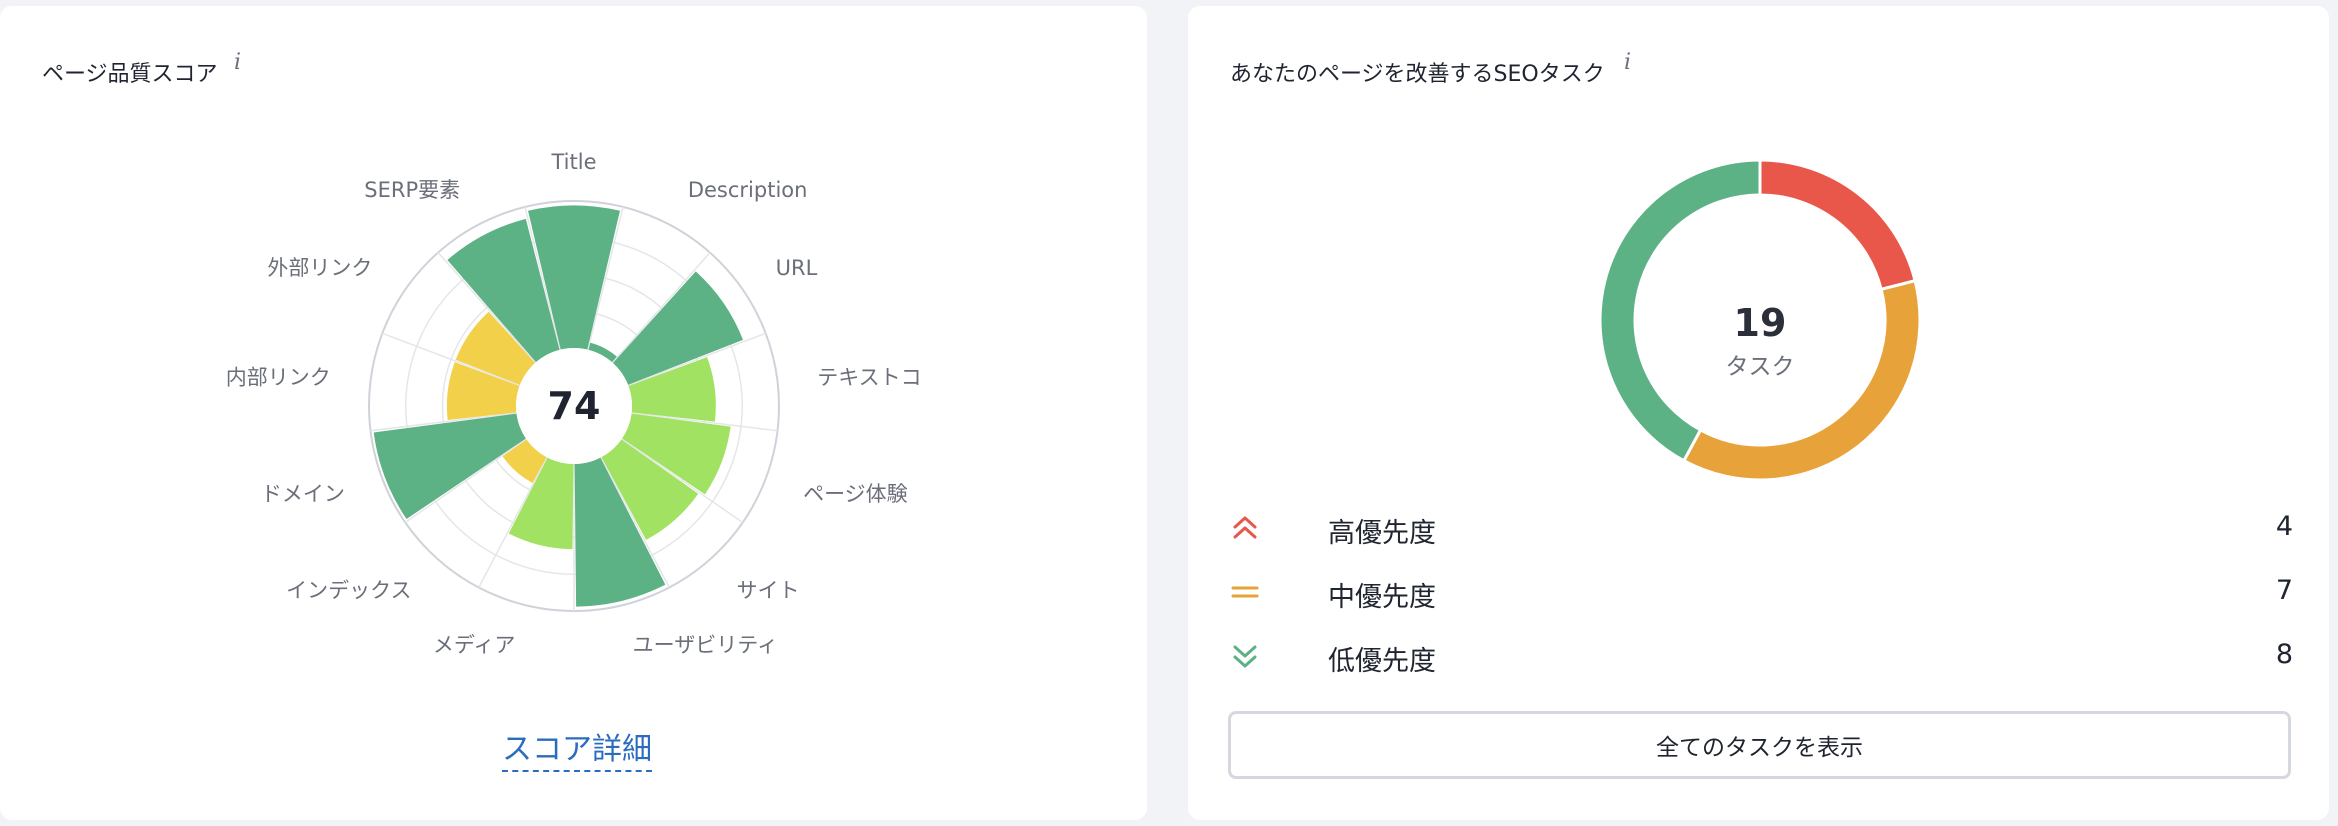 The image size is (2338, 826). Describe the element at coordinates (1760, 593) in the screenshot. I see `priority-row-medium: 中優先度 7` at that location.